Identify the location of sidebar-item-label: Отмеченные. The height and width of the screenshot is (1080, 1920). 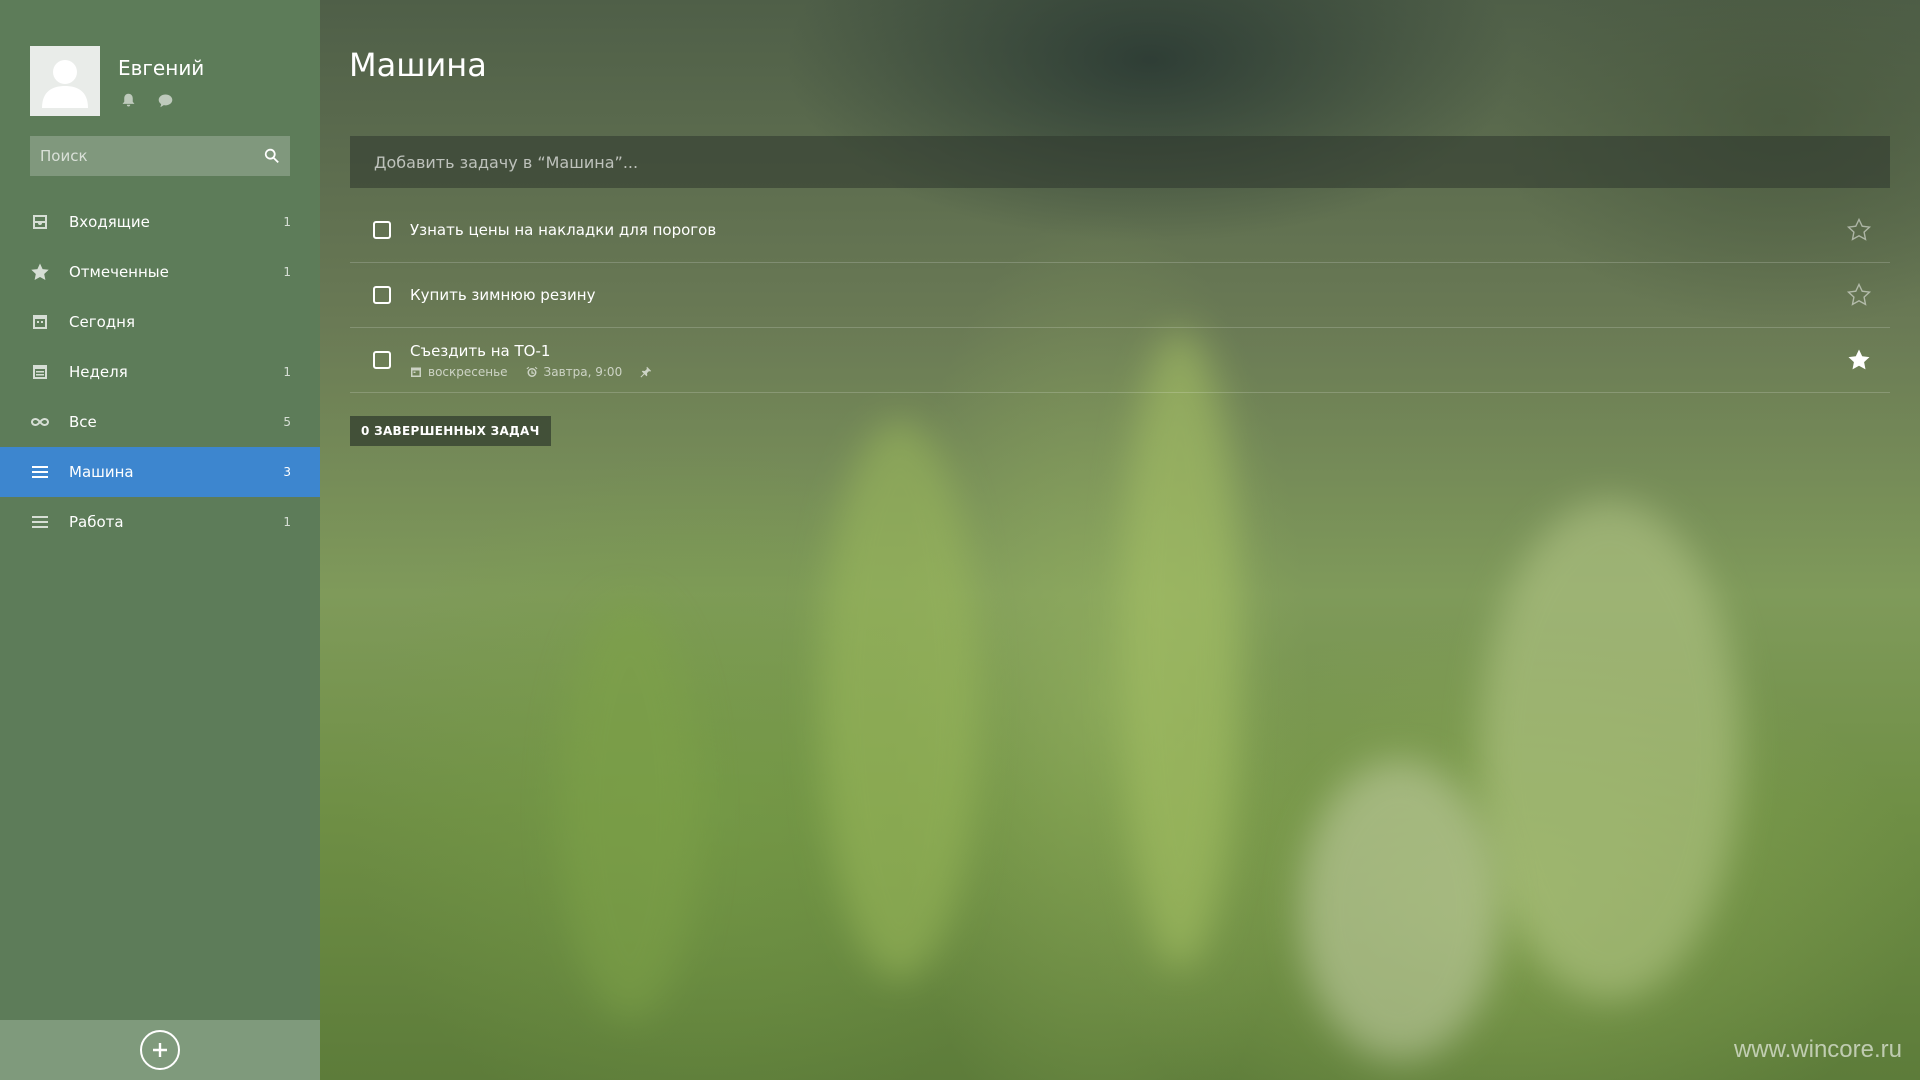
(119, 272).